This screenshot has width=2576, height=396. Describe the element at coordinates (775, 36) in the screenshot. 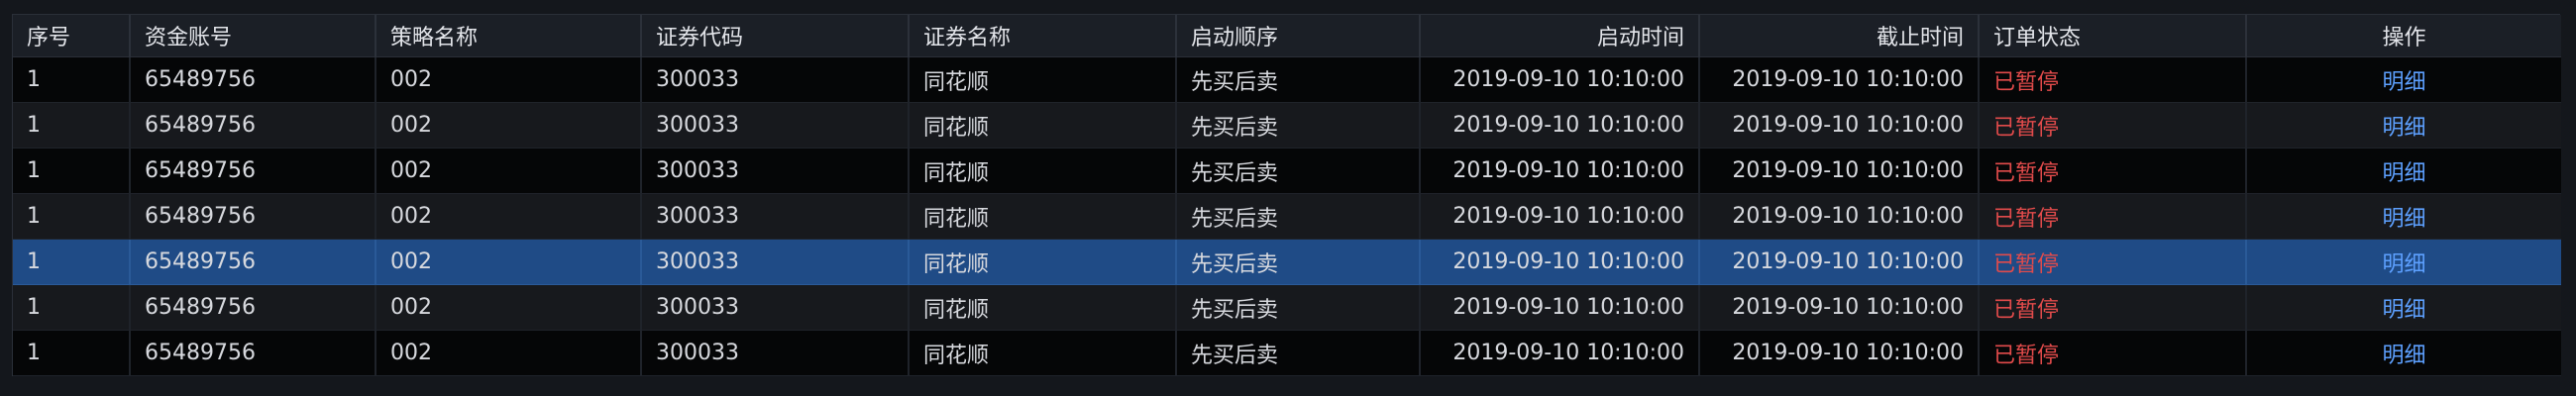

I see `column-header-security-code: 证券代码` at that location.